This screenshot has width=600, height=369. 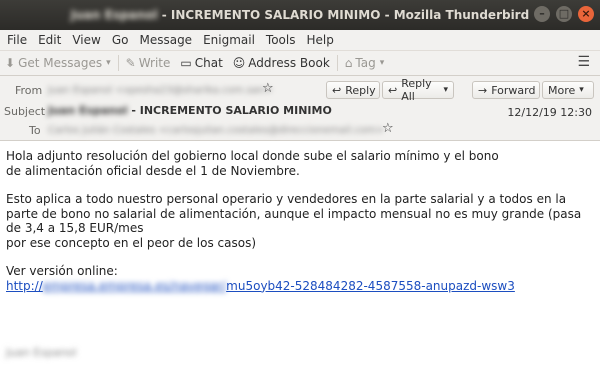 What do you see at coordinates (160, 90) in the screenshot?
I see `from-value: Juan Espanol <xpesha23@sharika.com.san>` at bounding box center [160, 90].